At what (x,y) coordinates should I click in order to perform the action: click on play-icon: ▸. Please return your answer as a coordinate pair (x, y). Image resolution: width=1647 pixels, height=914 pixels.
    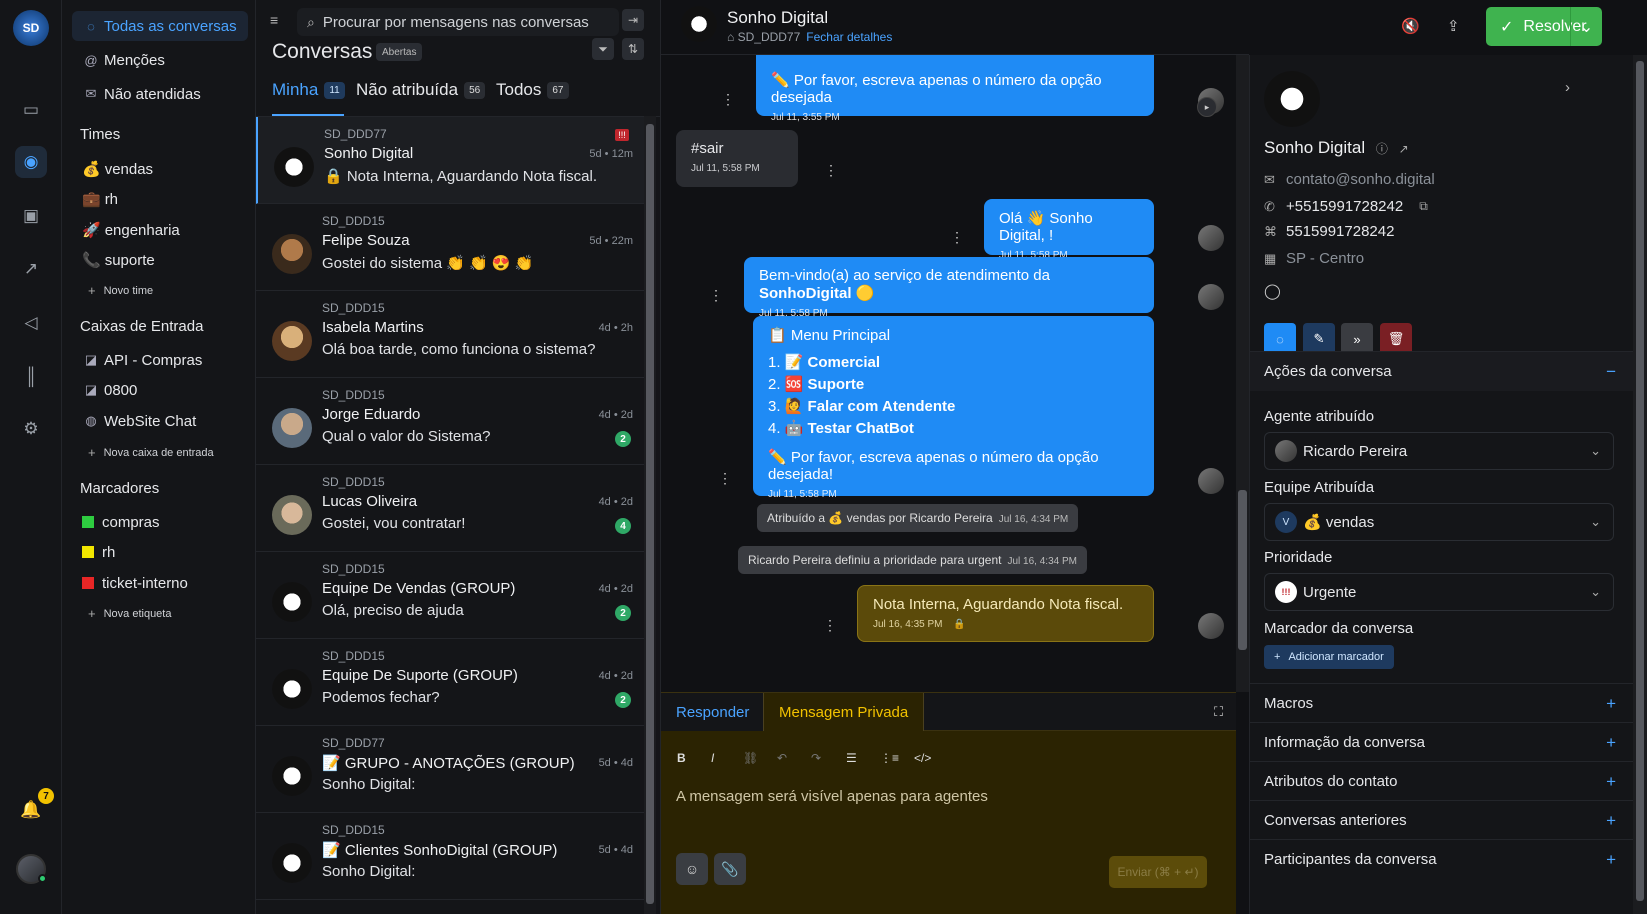
    Looking at the image, I should click on (1207, 107).